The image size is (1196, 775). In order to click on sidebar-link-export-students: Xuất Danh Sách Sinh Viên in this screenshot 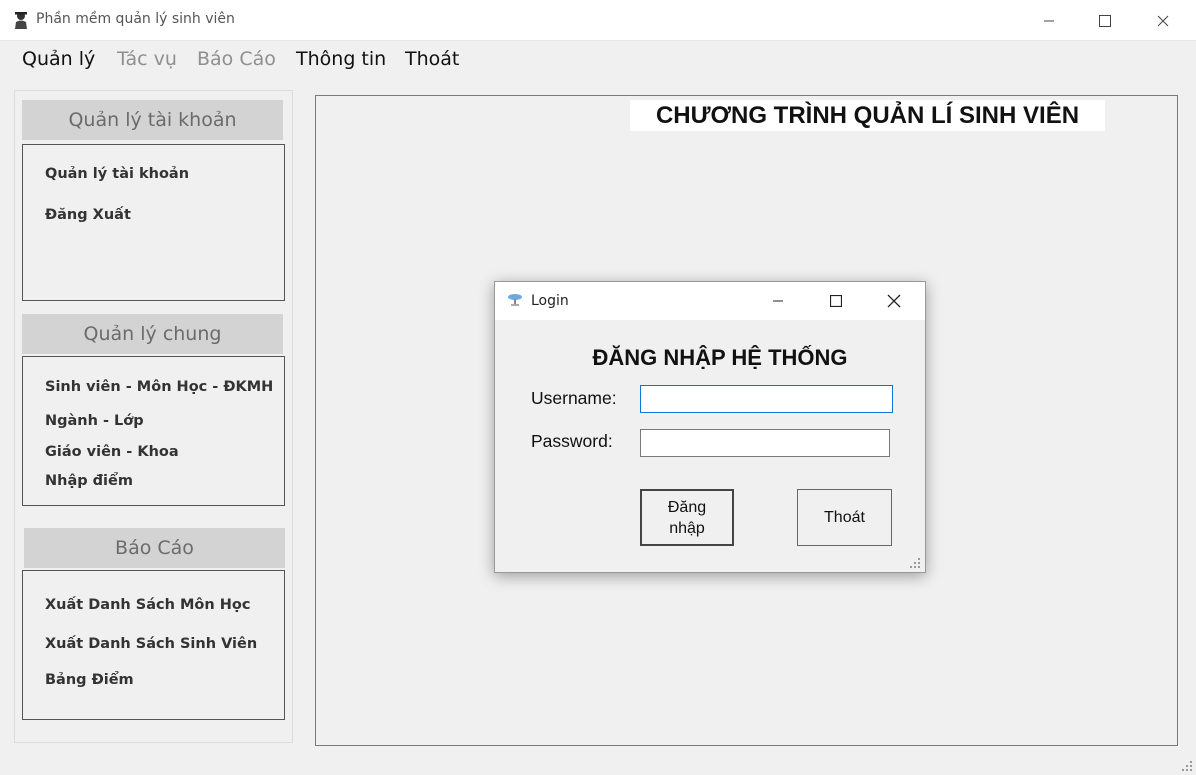, I will do `click(151, 644)`.